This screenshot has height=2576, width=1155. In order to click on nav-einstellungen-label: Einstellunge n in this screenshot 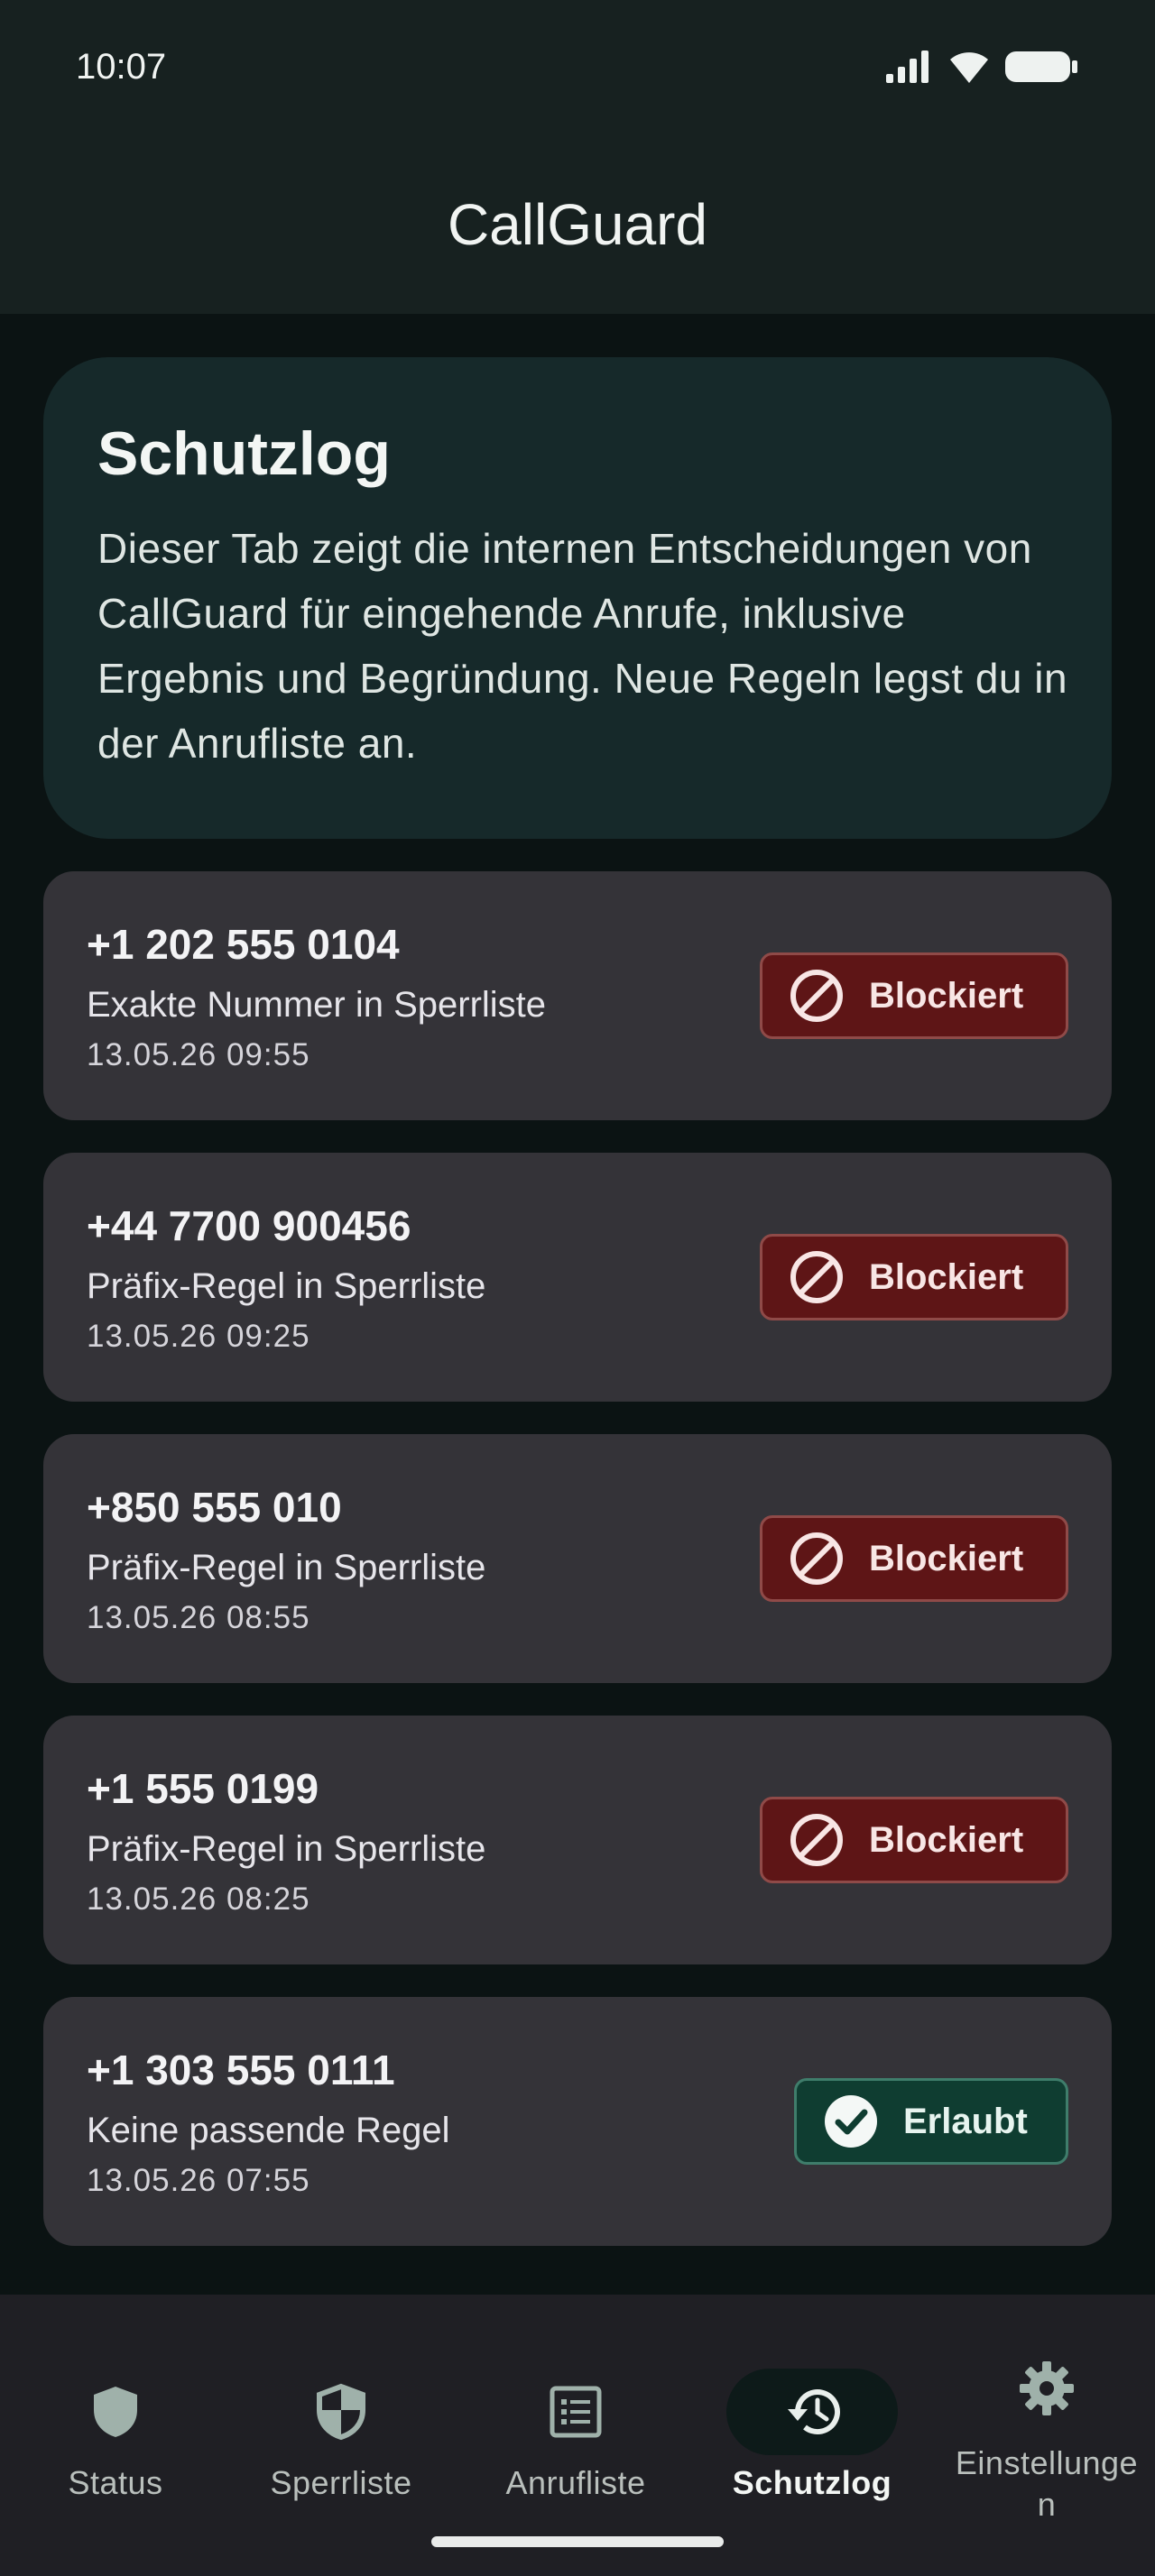, I will do `click(1047, 2483)`.